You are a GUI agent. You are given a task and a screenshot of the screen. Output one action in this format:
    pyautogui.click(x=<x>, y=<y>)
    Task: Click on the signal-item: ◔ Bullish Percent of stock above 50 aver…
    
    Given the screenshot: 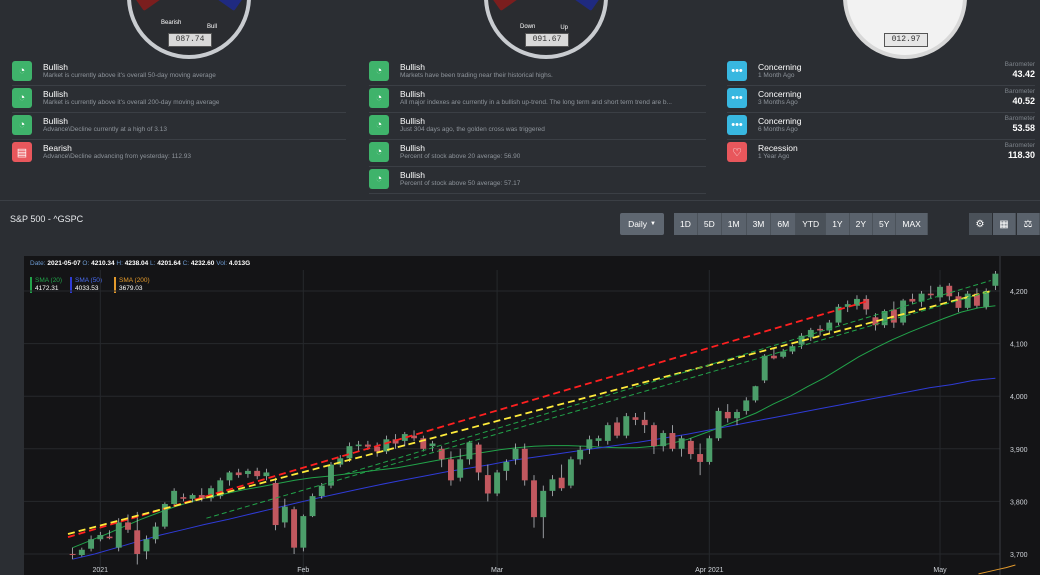 What is the action you would take?
    pyautogui.click(x=537, y=180)
    